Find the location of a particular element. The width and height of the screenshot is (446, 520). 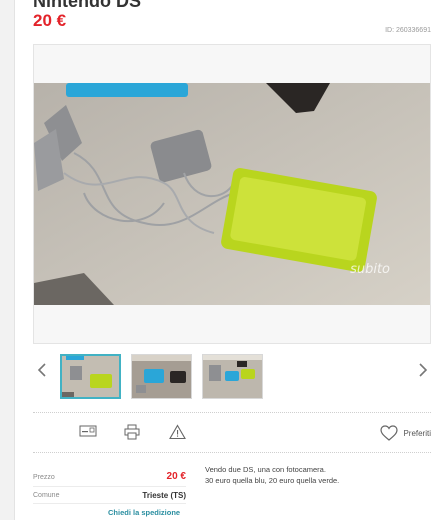

chevron-left-icon is located at coordinates (41, 370).